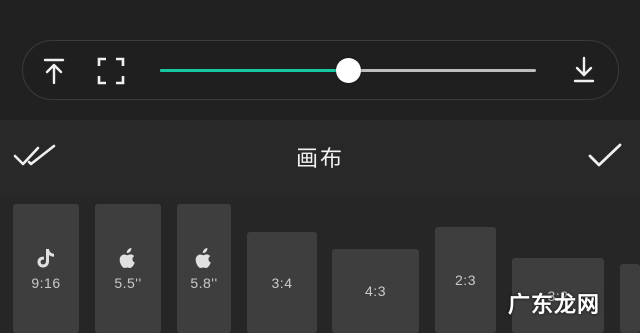 This screenshot has height=333, width=640. Describe the element at coordinates (605, 156) in the screenshot. I see `check-icon` at that location.